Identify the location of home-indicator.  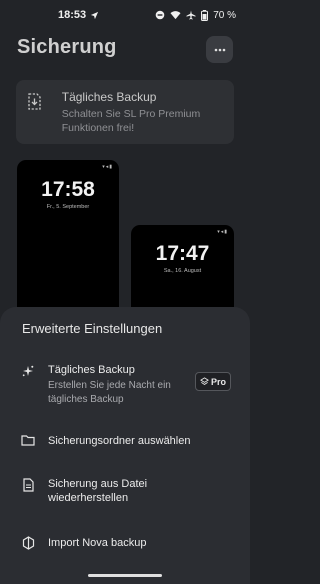
(125, 575).